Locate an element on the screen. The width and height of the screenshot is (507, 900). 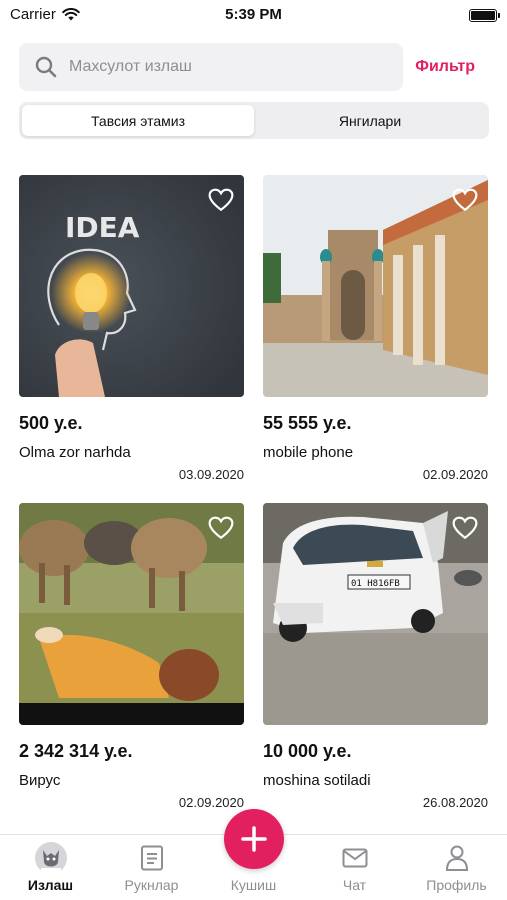
svg-text: 01 H816FB is located at coordinates (375, 584).